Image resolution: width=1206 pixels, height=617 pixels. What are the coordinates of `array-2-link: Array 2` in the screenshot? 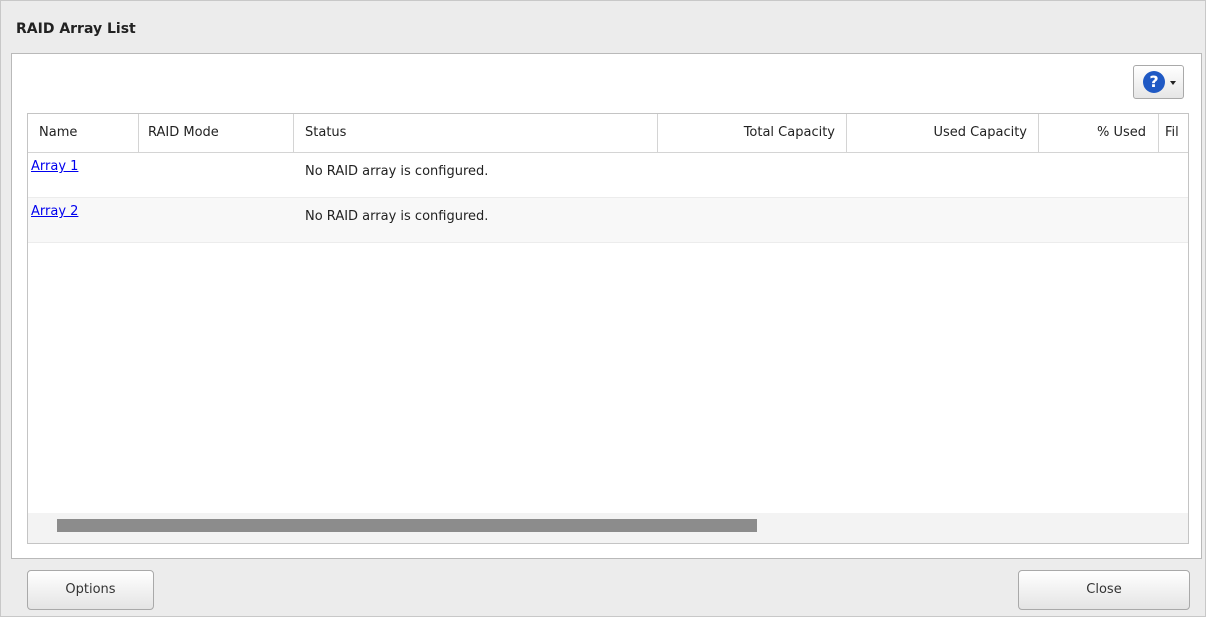 It's located at (54, 211).